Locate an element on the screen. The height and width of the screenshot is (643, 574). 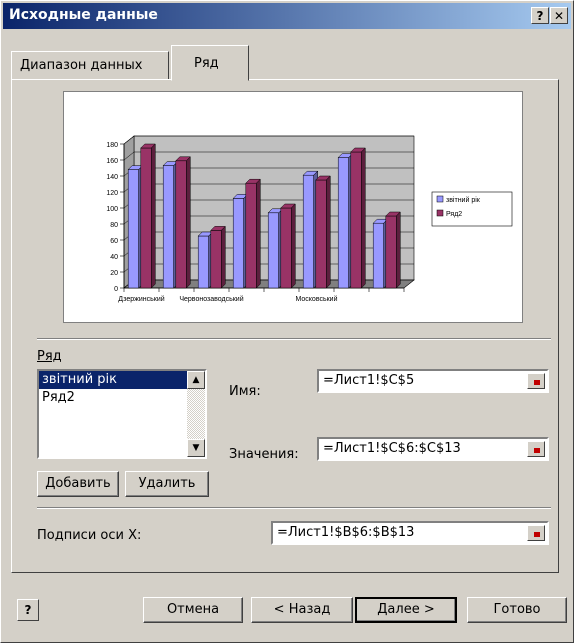
legend-label: Ряд2 is located at coordinates (454, 214).